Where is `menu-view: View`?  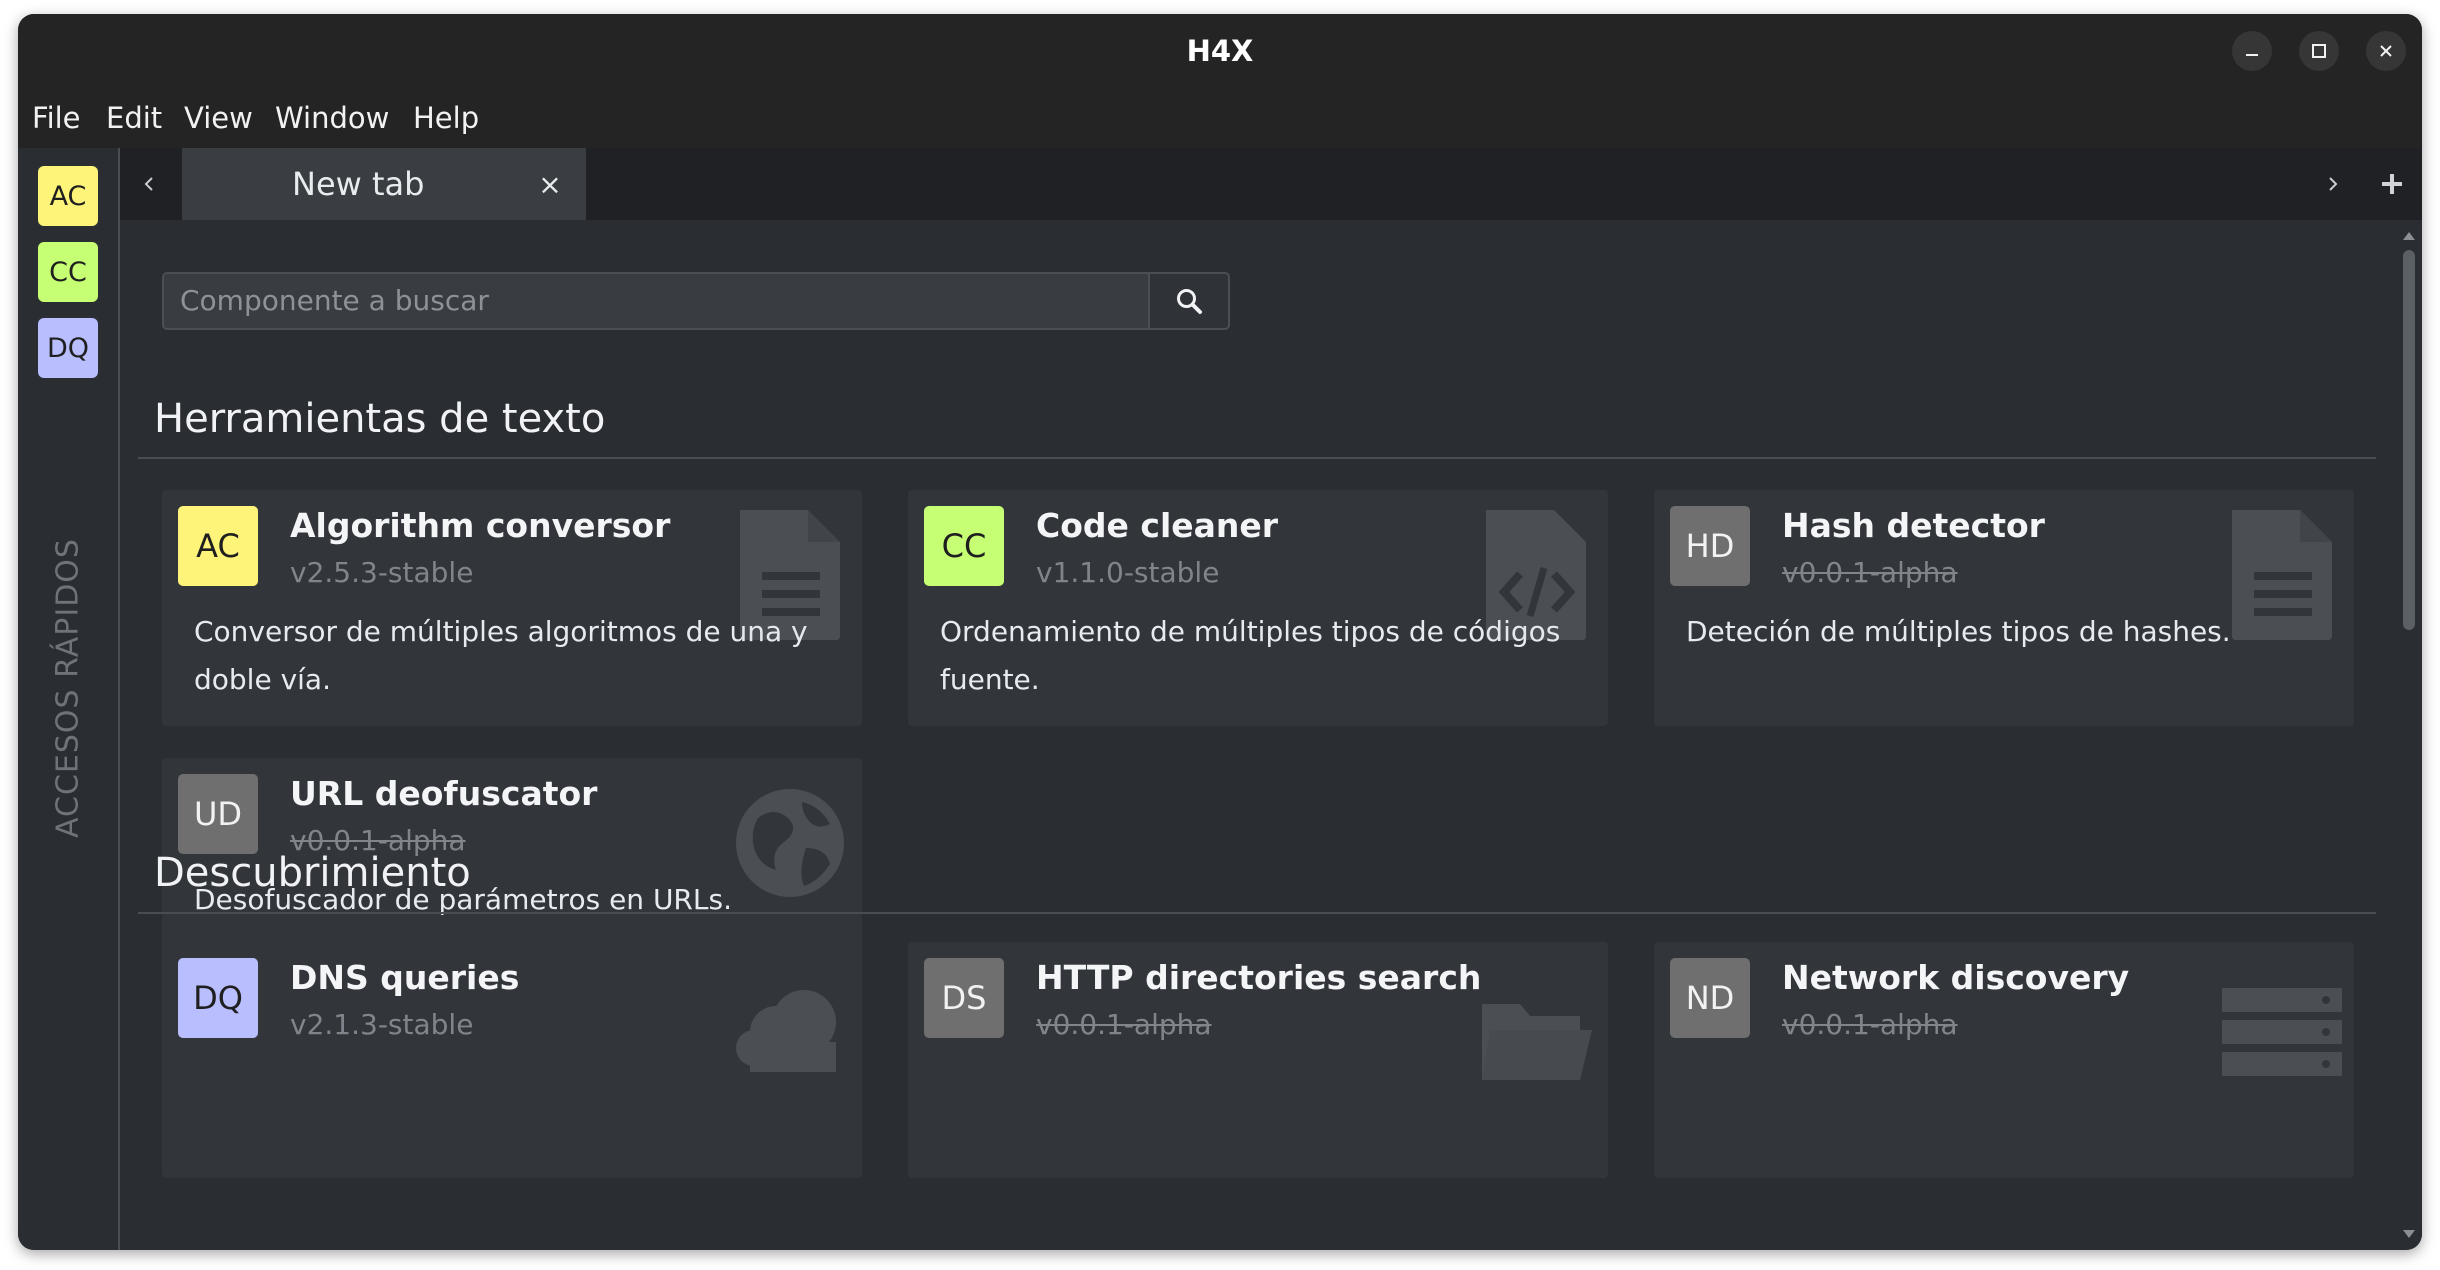 menu-view: View is located at coordinates (218, 118).